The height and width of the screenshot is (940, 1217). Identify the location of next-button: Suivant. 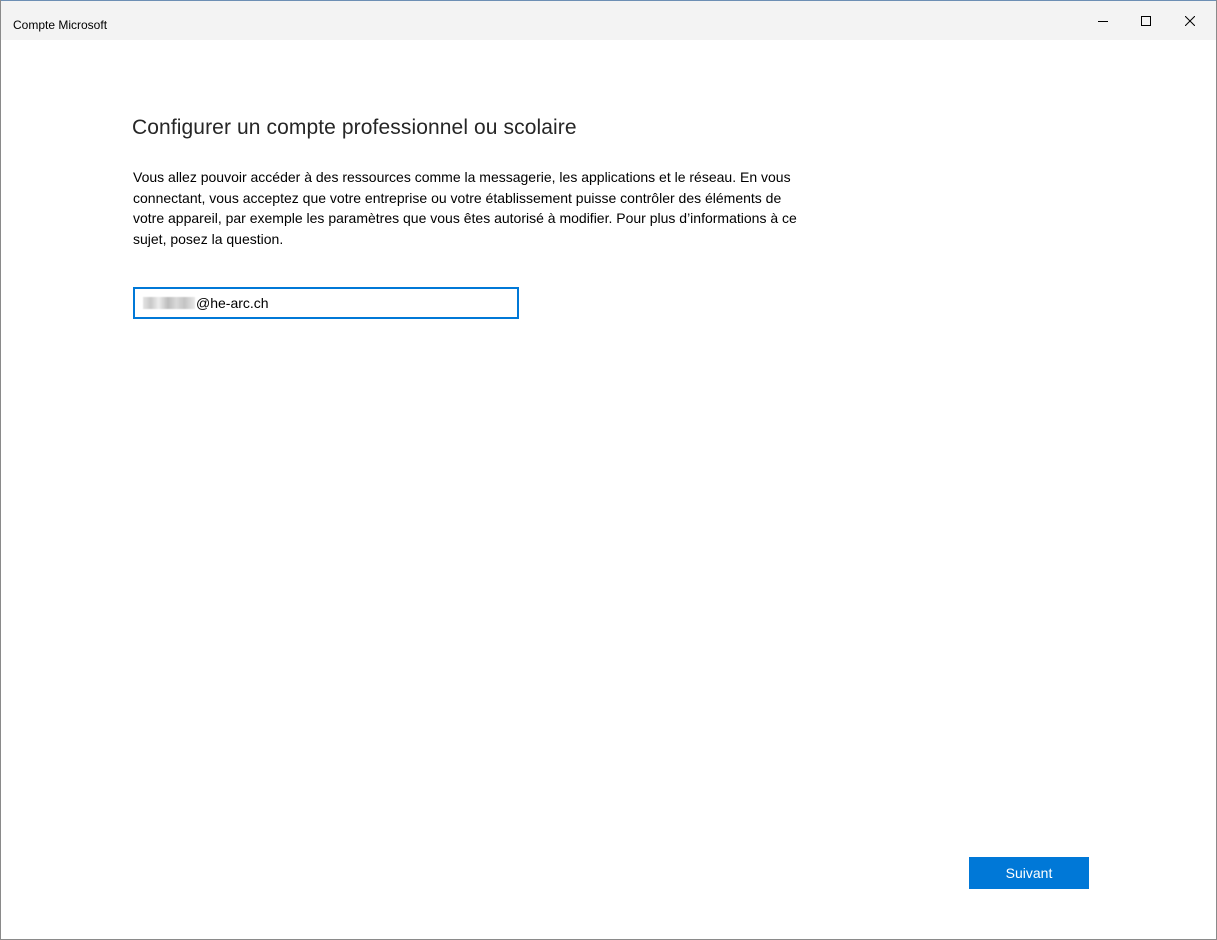
(1029, 873).